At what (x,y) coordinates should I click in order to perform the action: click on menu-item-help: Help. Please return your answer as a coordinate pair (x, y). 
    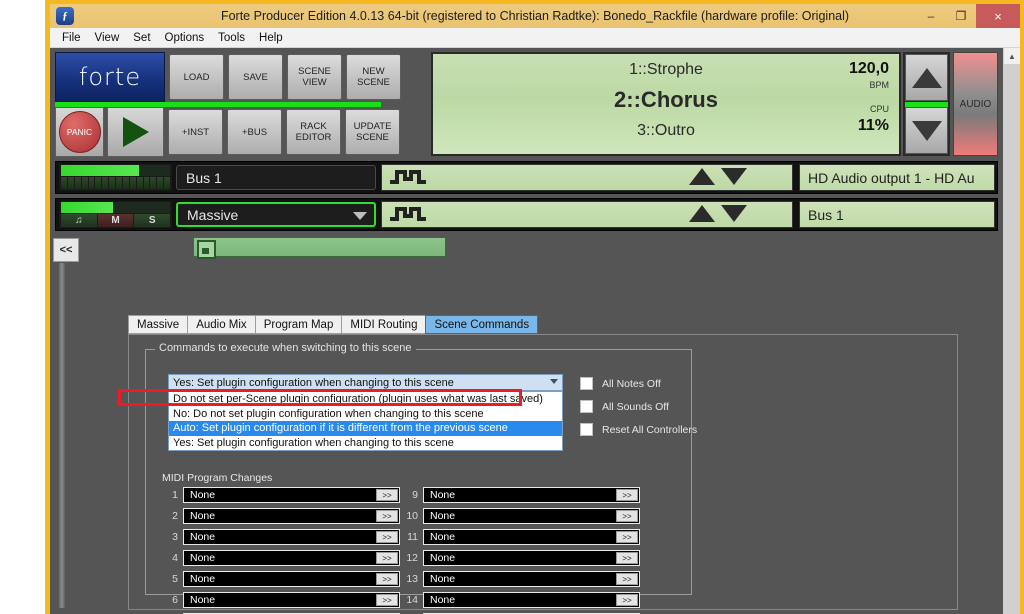
    Looking at the image, I should click on (271, 38).